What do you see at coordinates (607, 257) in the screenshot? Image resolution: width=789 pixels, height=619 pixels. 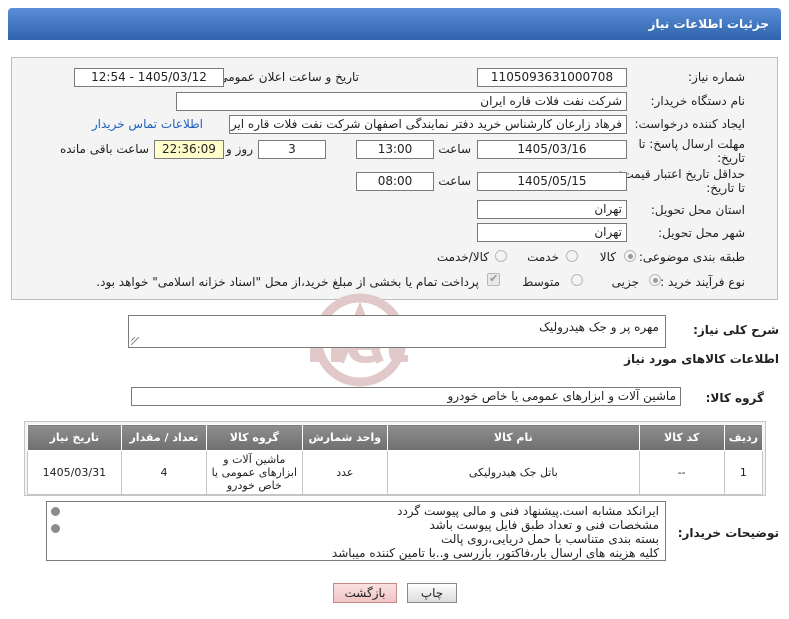 I see `category-option-goods: کالا` at bounding box center [607, 257].